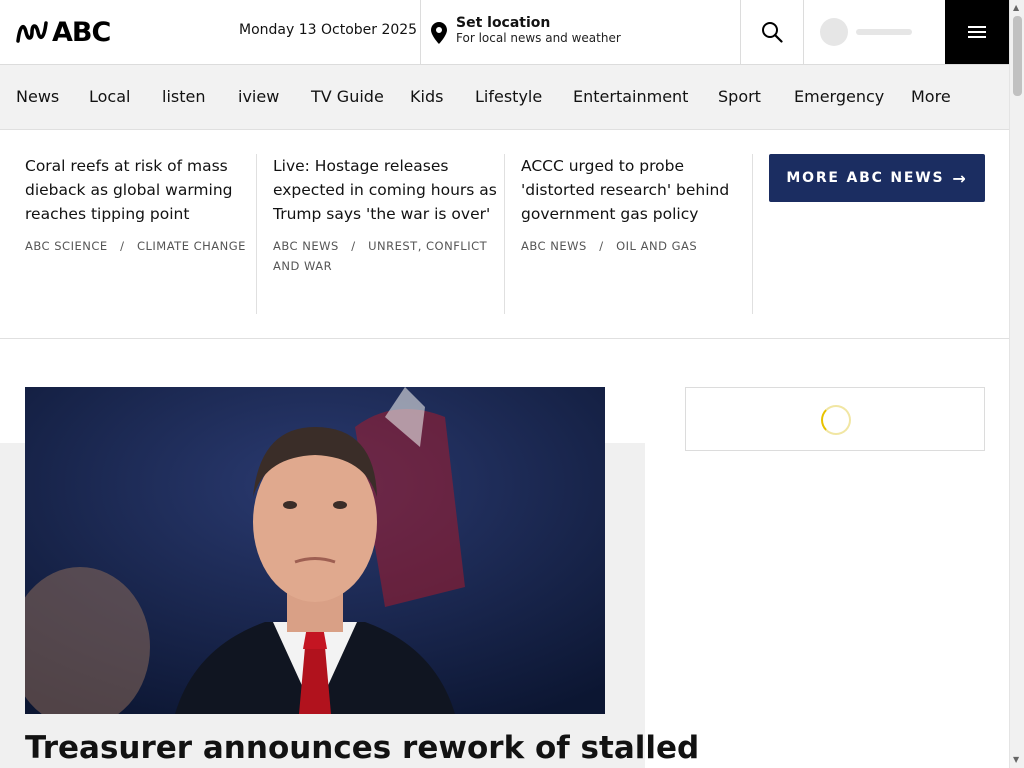 This screenshot has height=768, width=1024. I want to click on location-title: Set location, so click(503, 23).